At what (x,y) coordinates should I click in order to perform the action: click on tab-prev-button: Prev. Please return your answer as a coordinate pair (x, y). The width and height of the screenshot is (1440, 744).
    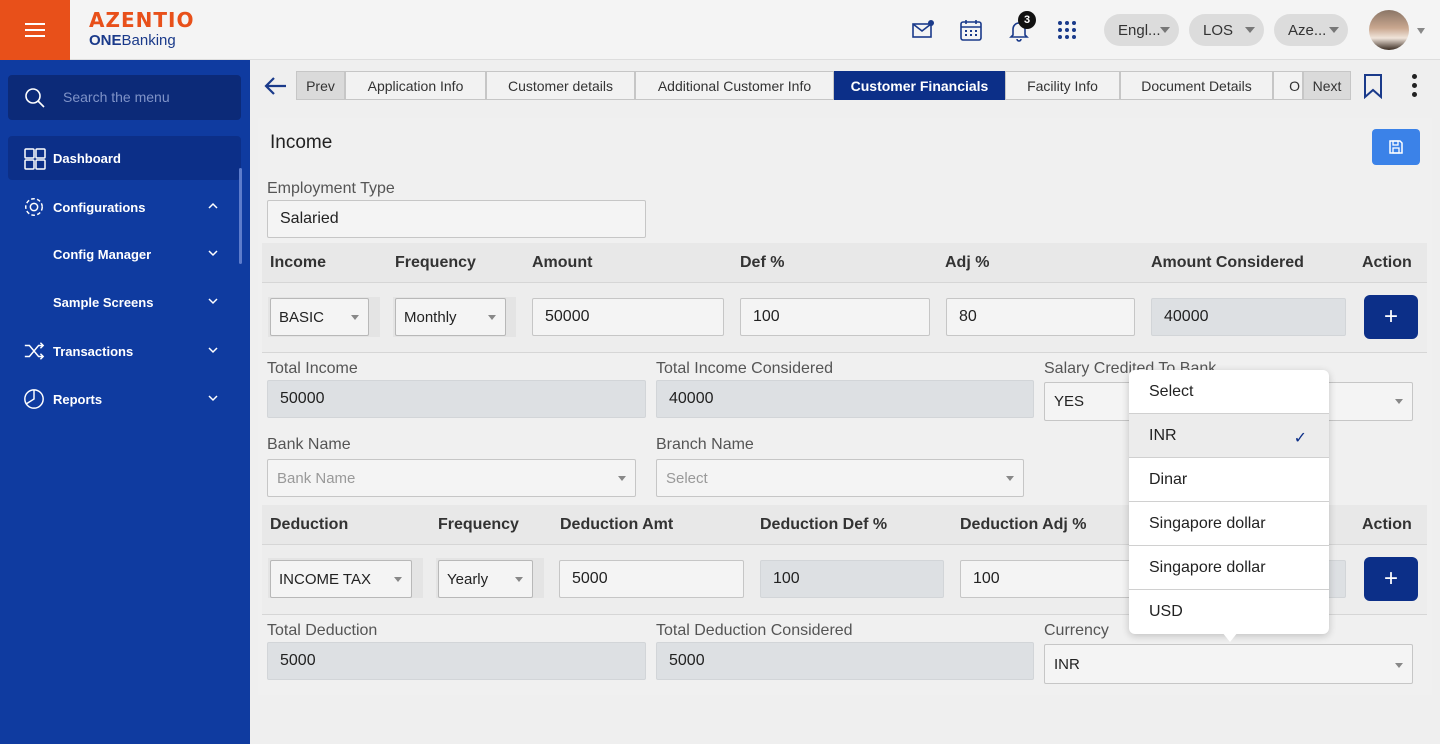
    Looking at the image, I should click on (320, 85).